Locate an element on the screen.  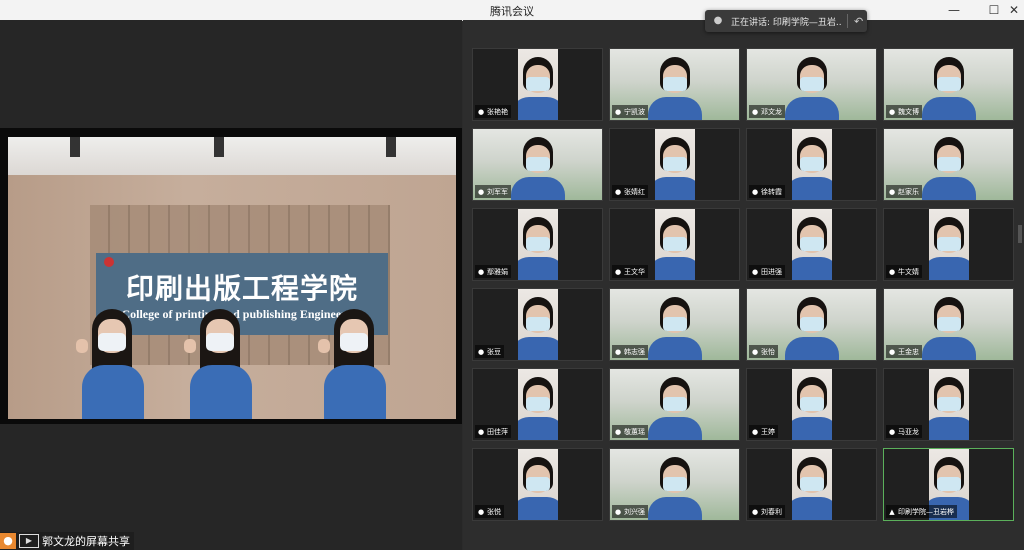
participant-name-tag: ● 敬蕙瑶 is located at coordinates (630, 431).